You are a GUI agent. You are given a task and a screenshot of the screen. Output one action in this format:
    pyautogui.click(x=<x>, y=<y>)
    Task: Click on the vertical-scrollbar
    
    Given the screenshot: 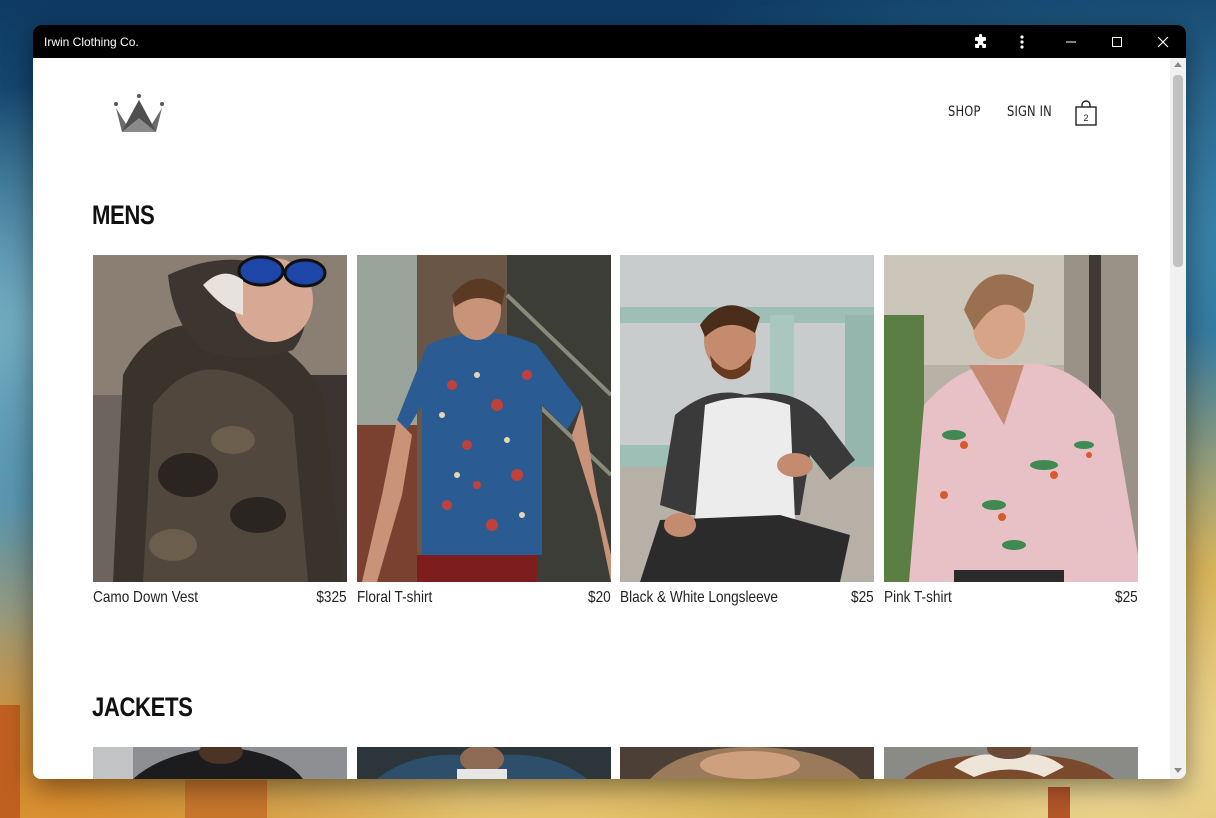 What is the action you would take?
    pyautogui.click(x=1178, y=418)
    